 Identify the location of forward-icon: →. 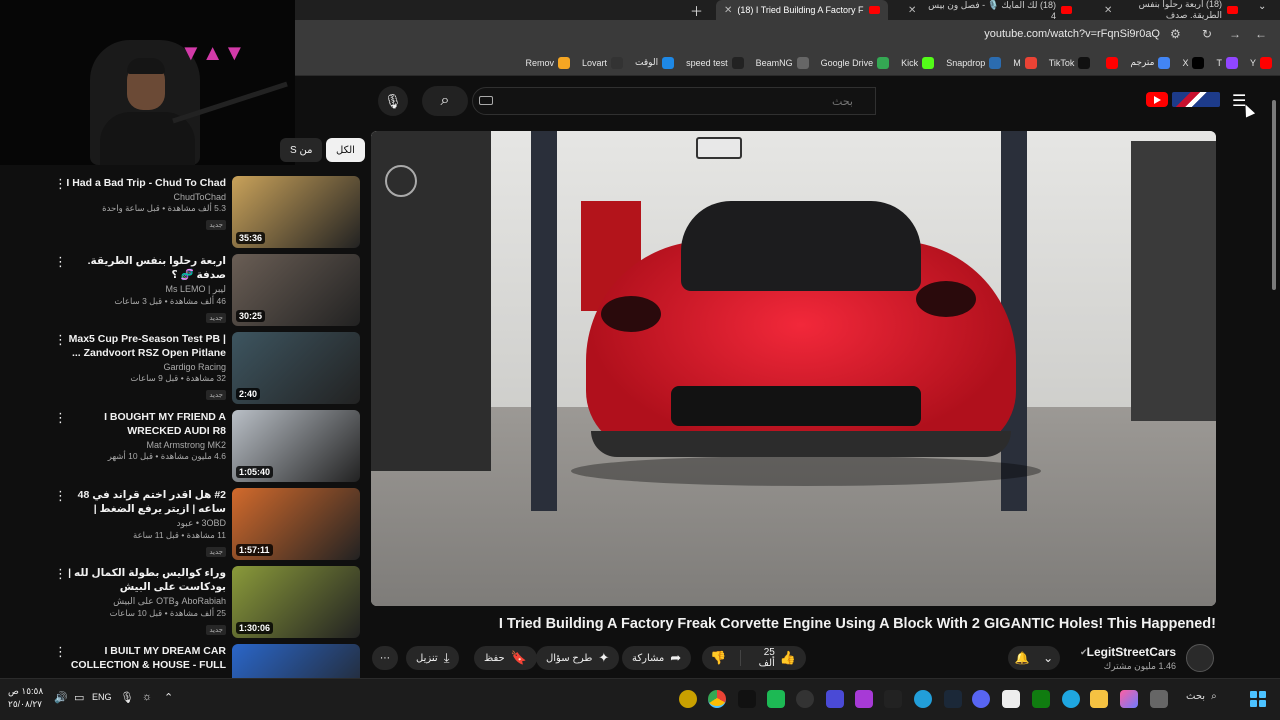
(1235, 34).